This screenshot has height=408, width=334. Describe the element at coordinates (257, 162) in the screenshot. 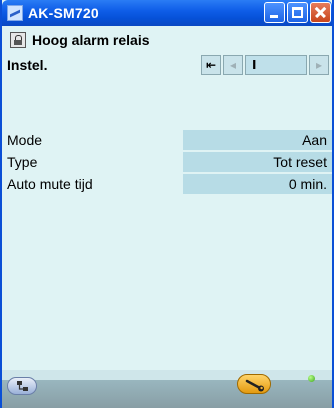

I see `row-value: Tot reset` at that location.